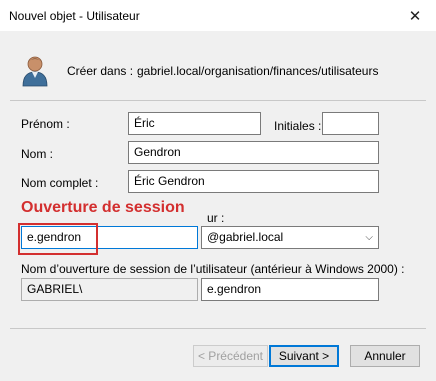  Describe the element at coordinates (74, 16) in the screenshot. I see `window-title: Nouvel objet - Utilisateur` at that location.